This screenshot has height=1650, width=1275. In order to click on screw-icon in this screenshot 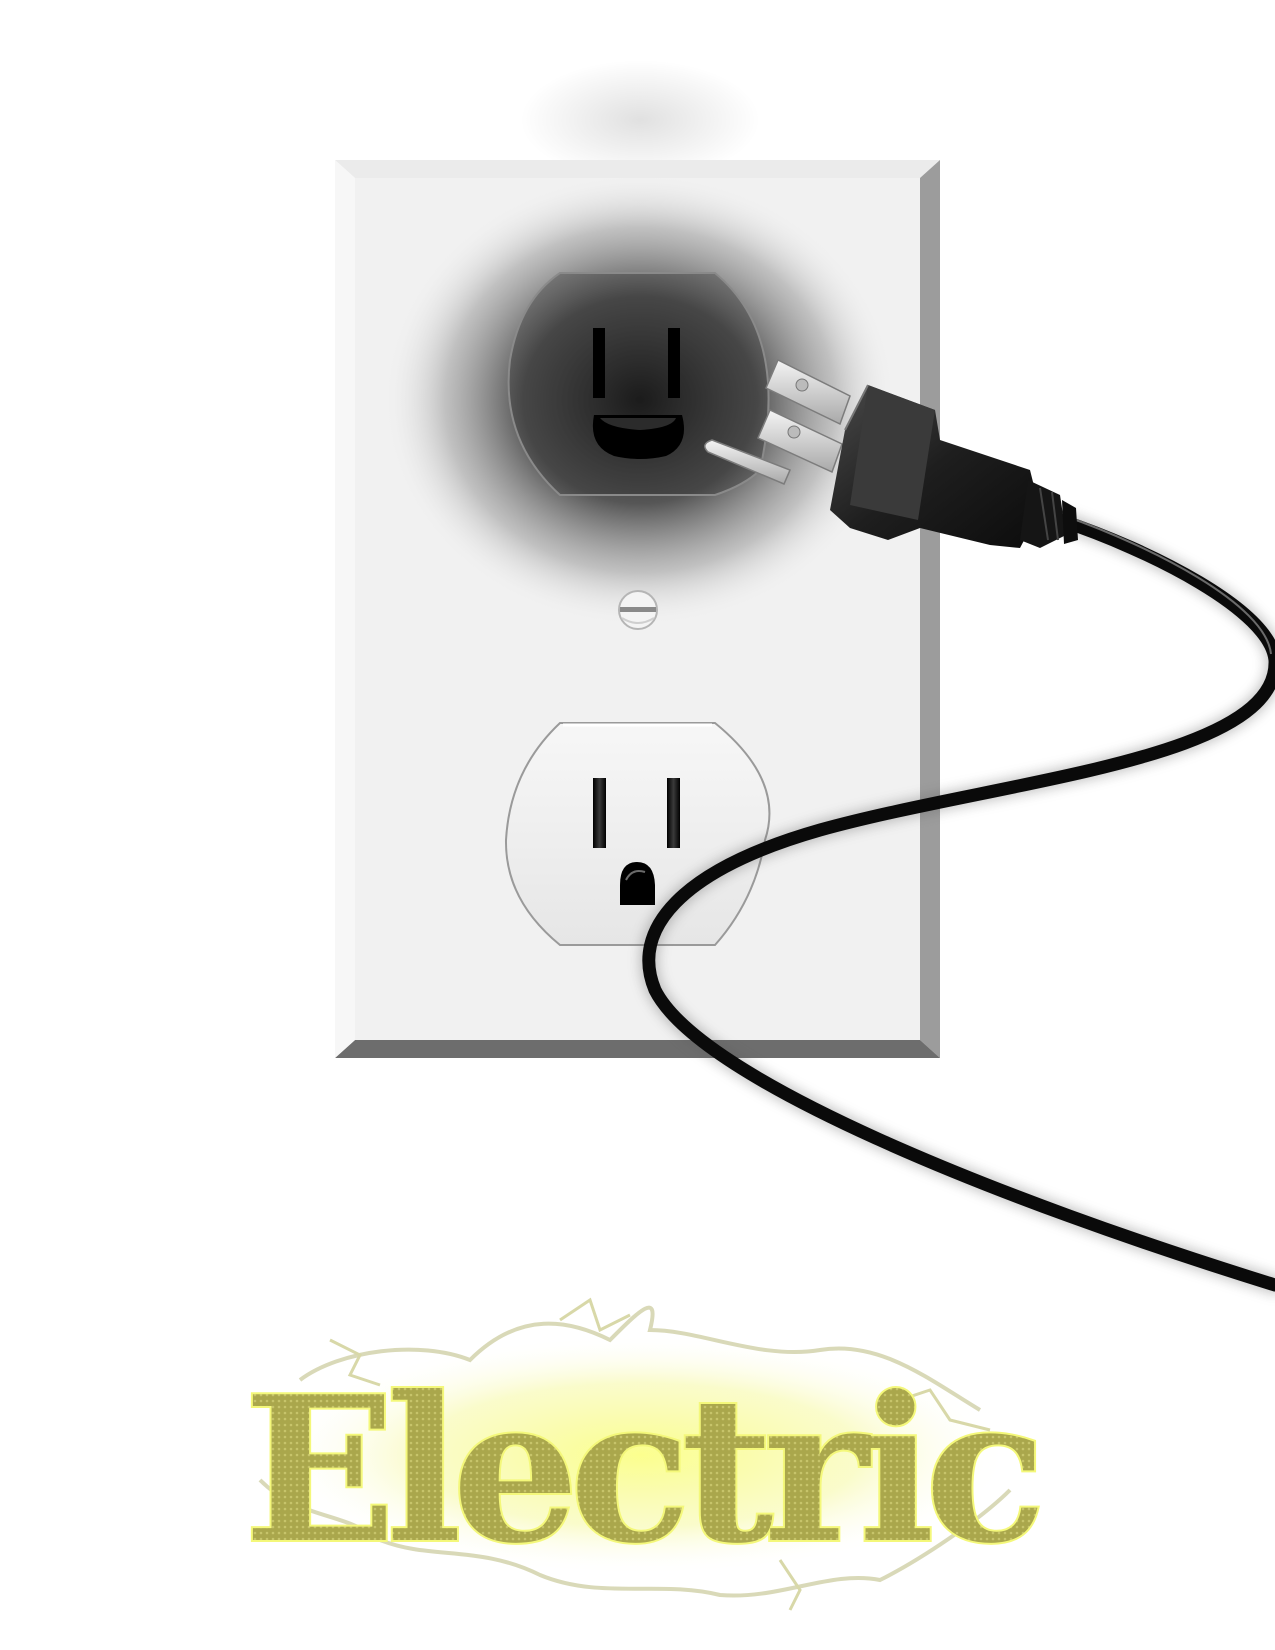, I will do `click(638, 610)`.